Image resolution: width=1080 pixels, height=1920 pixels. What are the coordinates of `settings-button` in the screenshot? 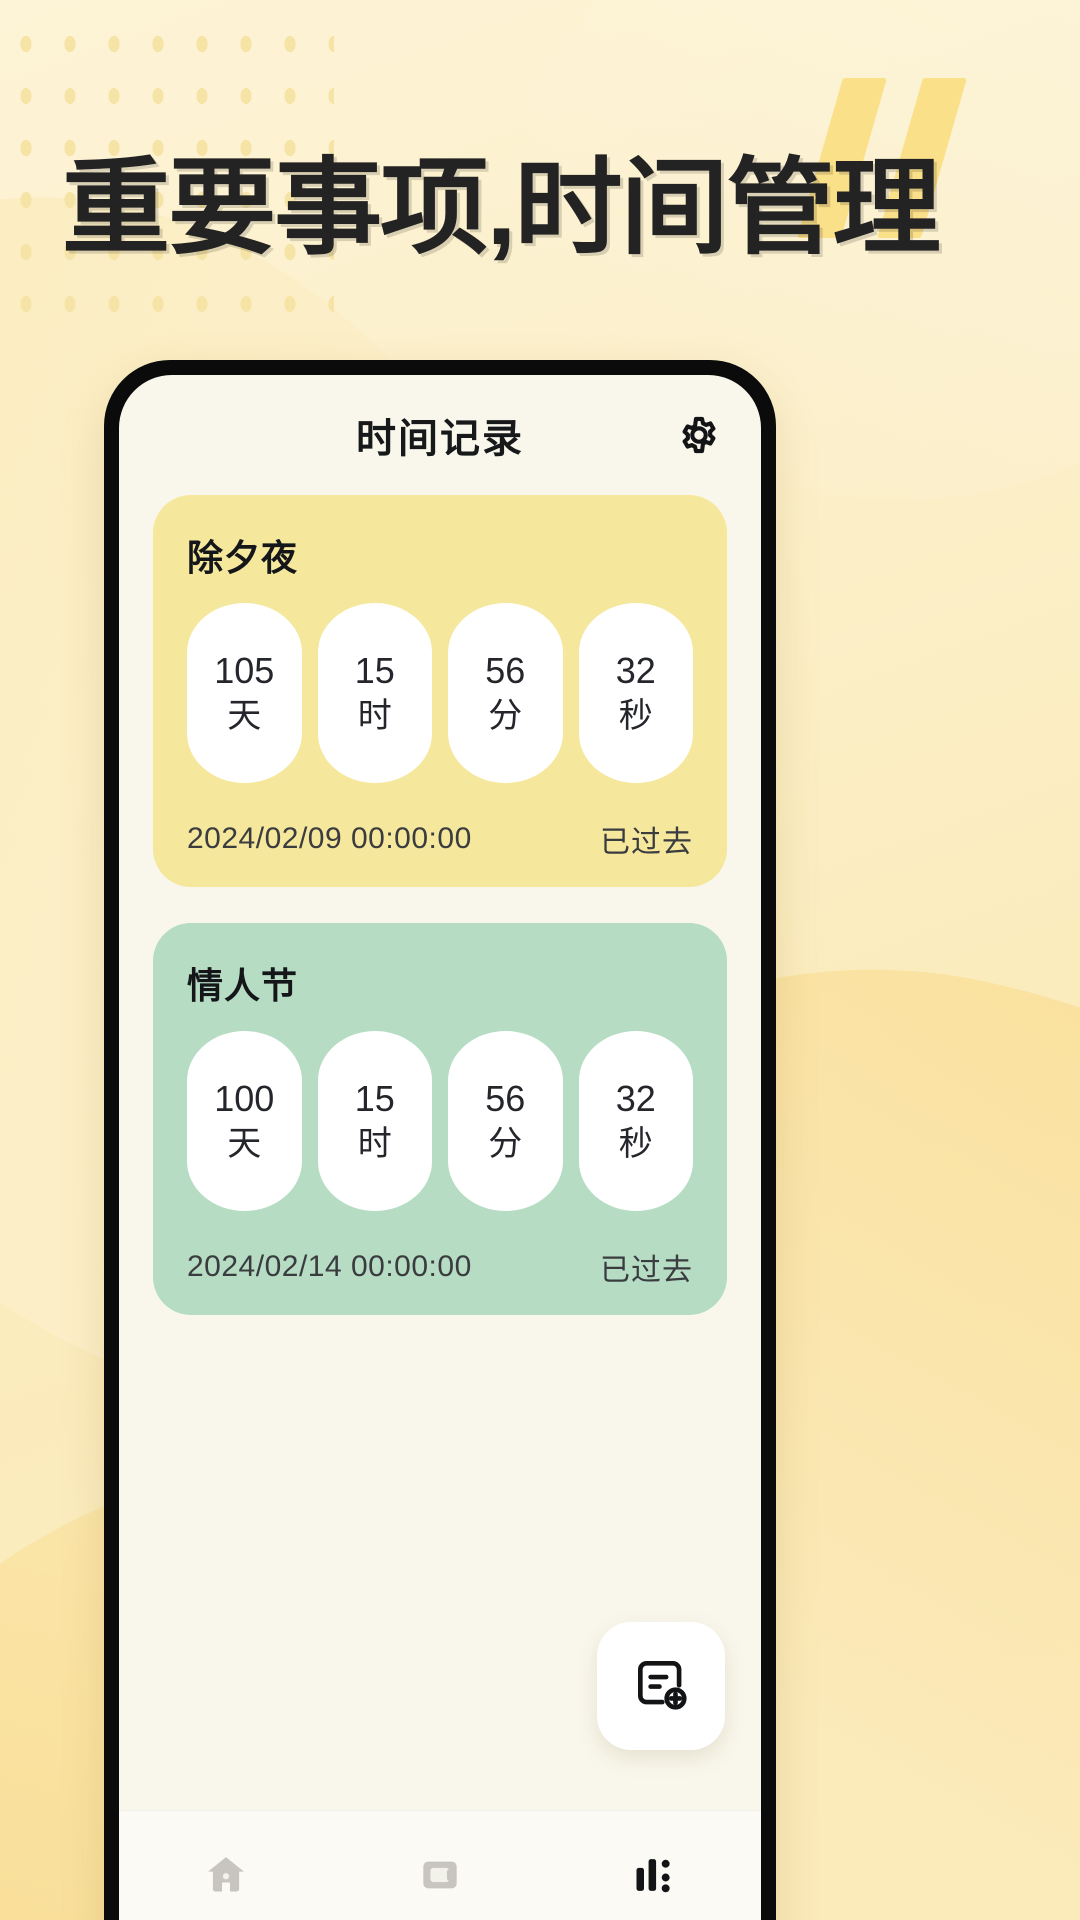 It's located at (699, 435).